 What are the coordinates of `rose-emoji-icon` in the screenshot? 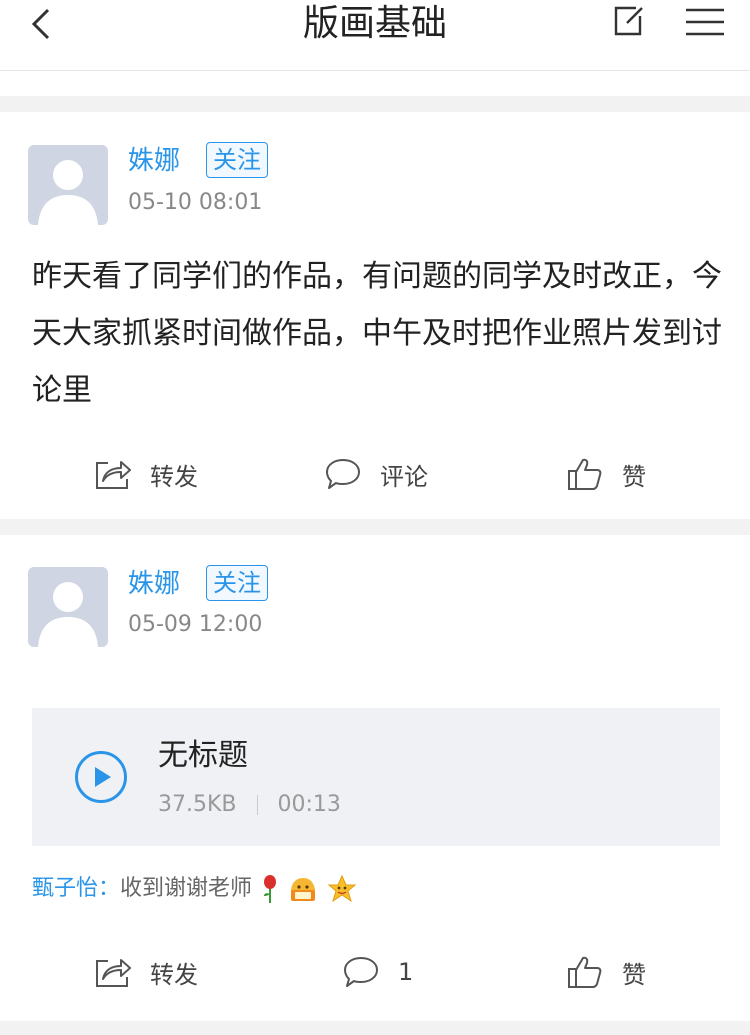 It's located at (270, 889).